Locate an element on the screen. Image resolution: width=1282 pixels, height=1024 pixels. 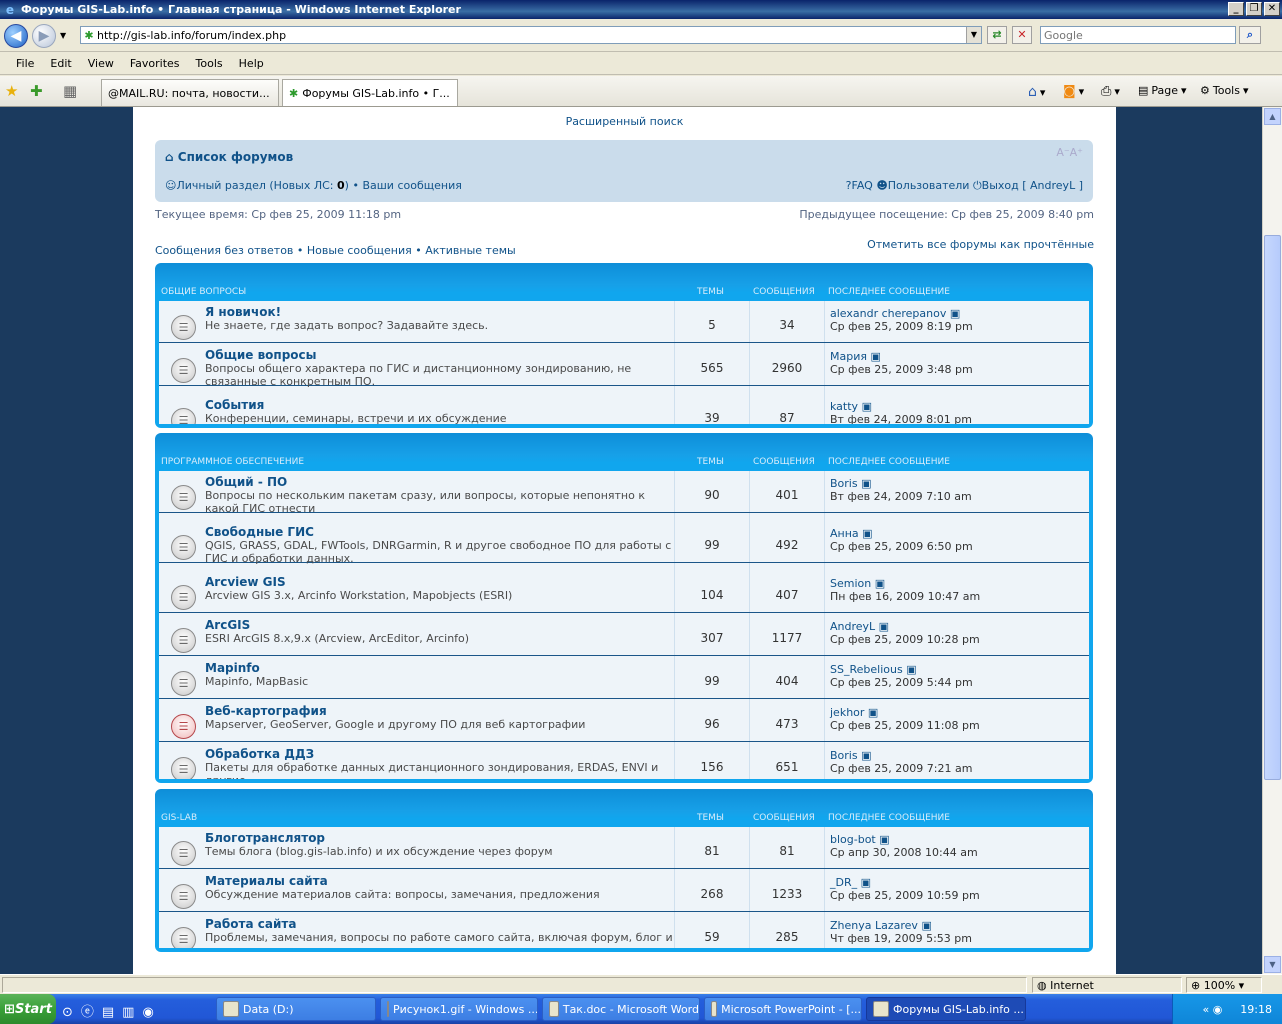
last-post-author-link: Zhenya Lazarev is located at coordinates (874, 925).